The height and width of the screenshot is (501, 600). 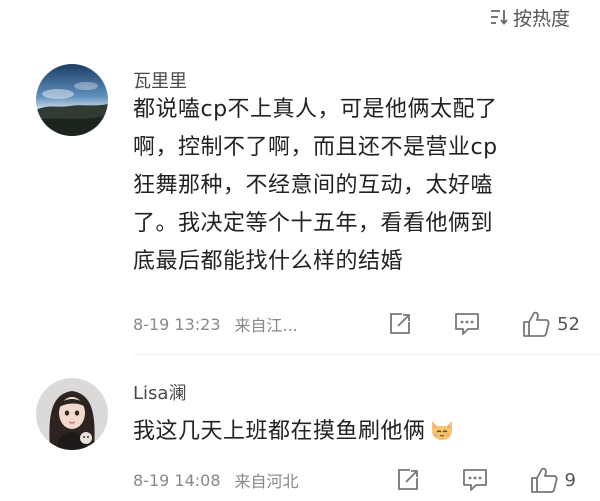 I want to click on comment-line: 我这几天上班都在摸鱼刷他俩, so click(x=279, y=431).